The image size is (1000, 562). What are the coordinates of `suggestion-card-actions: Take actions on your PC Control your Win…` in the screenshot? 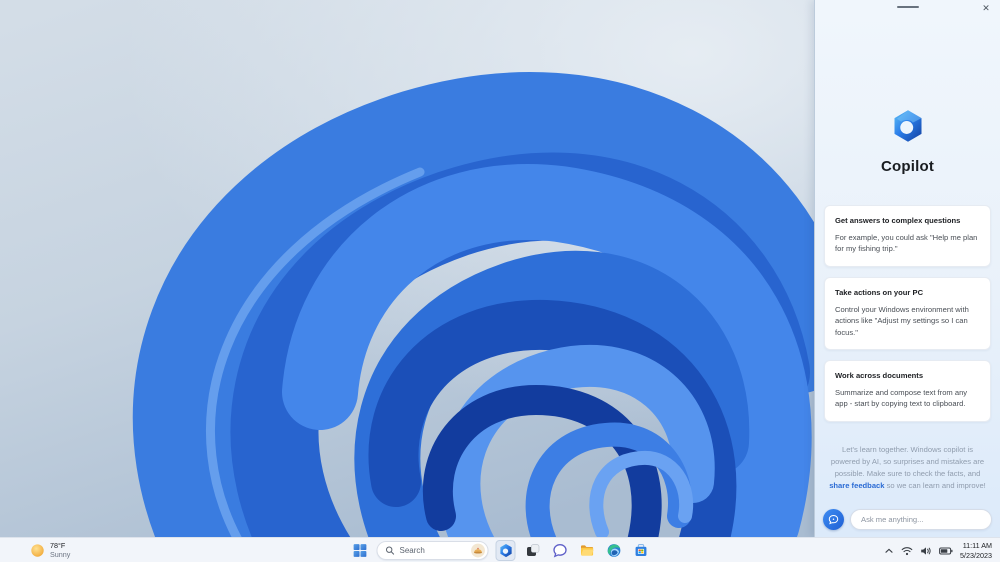 It's located at (907, 313).